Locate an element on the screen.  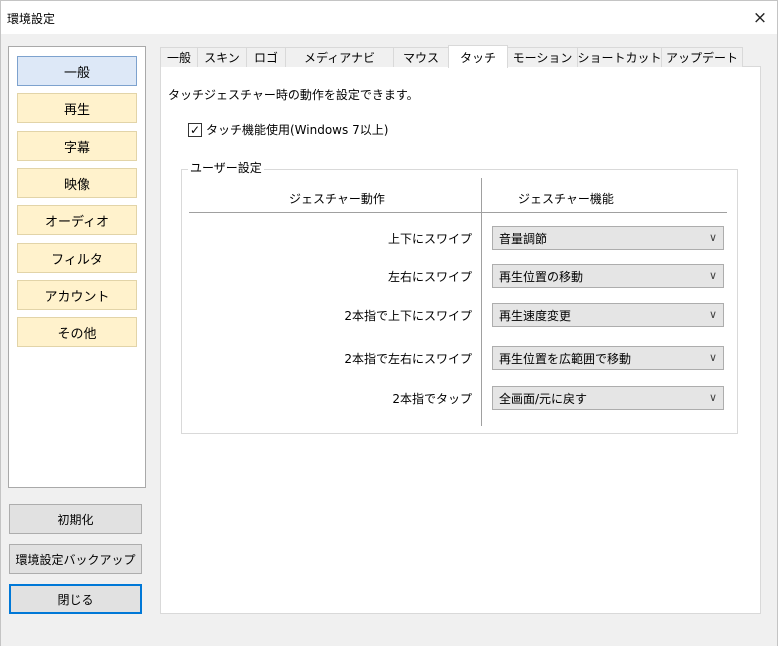
close-icon: × is located at coordinates (760, 18).